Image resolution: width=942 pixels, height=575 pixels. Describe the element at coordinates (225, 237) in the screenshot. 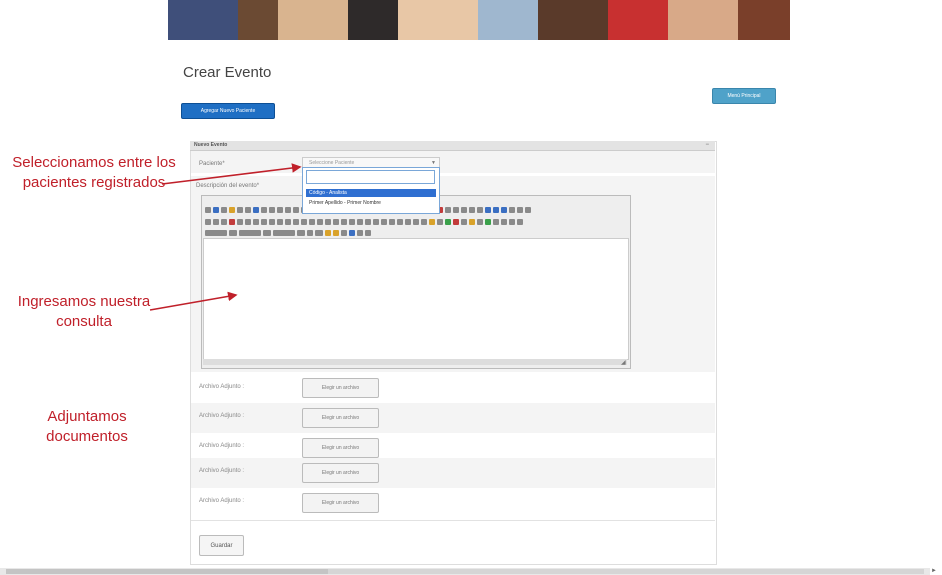

I see `annotation-arrows` at that location.